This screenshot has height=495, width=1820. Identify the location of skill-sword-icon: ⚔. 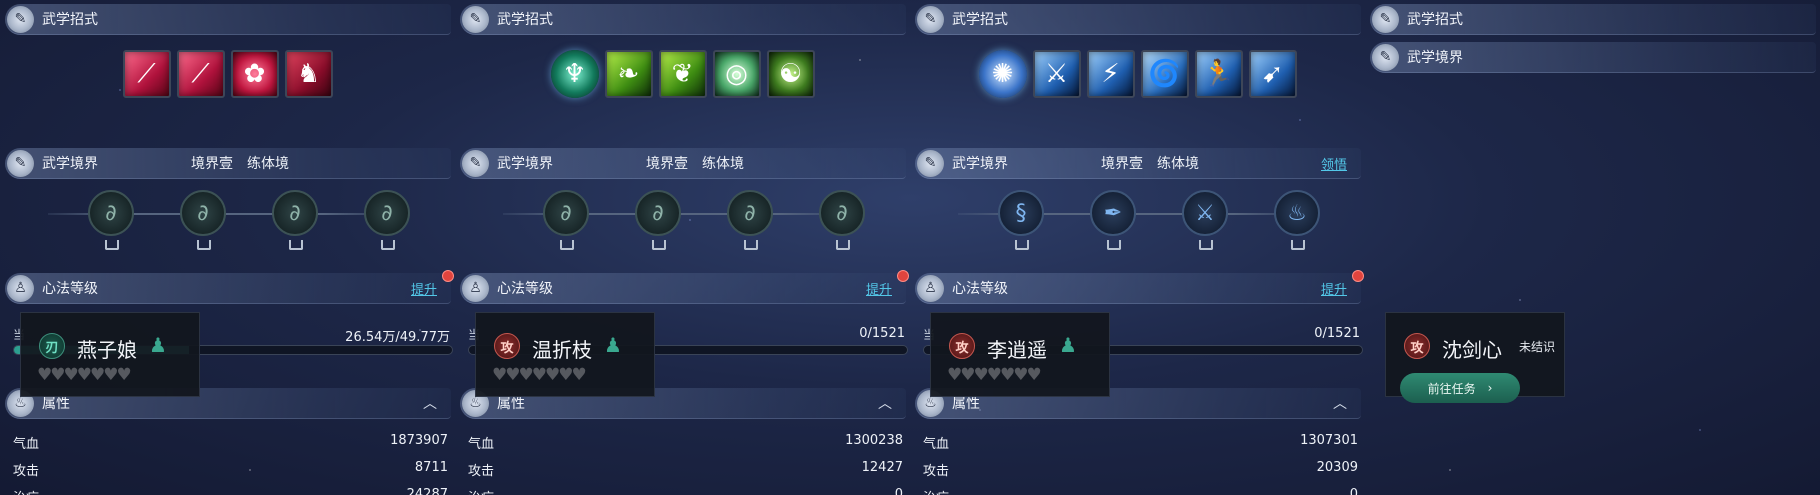
(1056, 74).